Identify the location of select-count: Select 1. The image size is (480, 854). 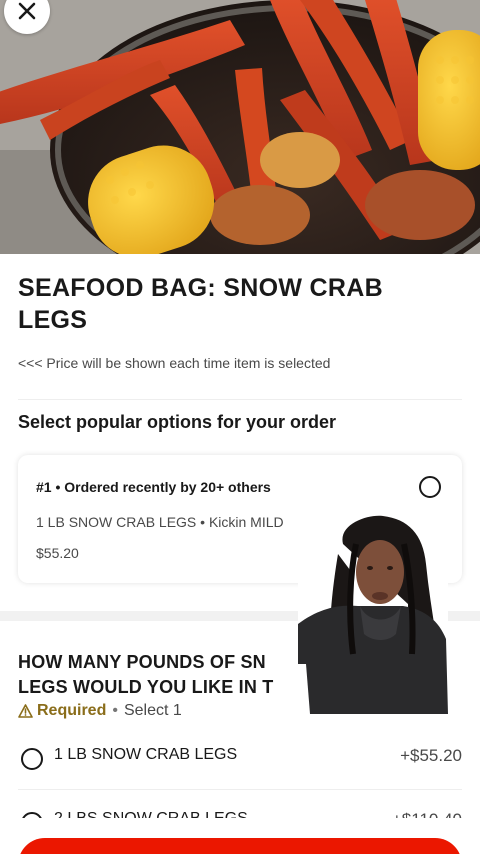
(152, 710).